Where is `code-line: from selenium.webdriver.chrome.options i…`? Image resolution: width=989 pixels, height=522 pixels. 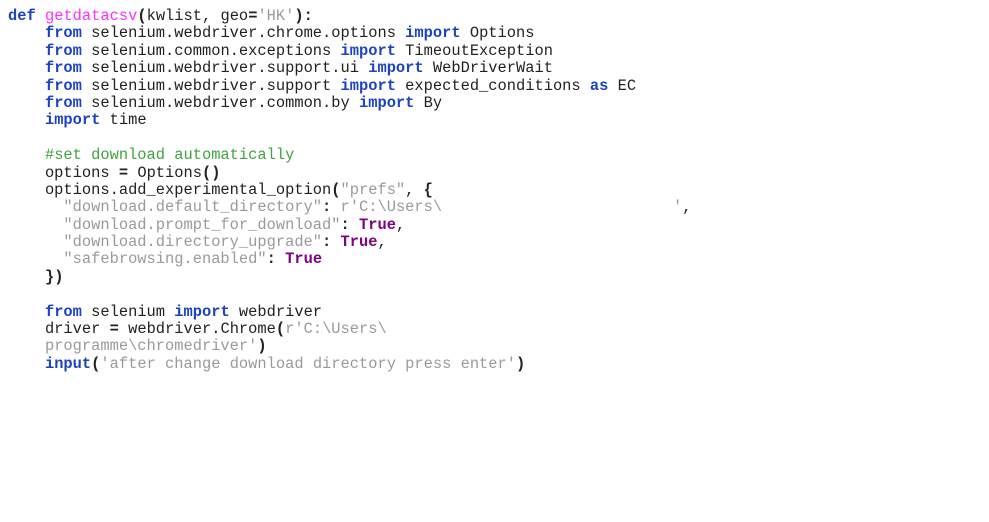
code-line: from selenium.webdriver.chrome.options i… is located at coordinates (350, 33).